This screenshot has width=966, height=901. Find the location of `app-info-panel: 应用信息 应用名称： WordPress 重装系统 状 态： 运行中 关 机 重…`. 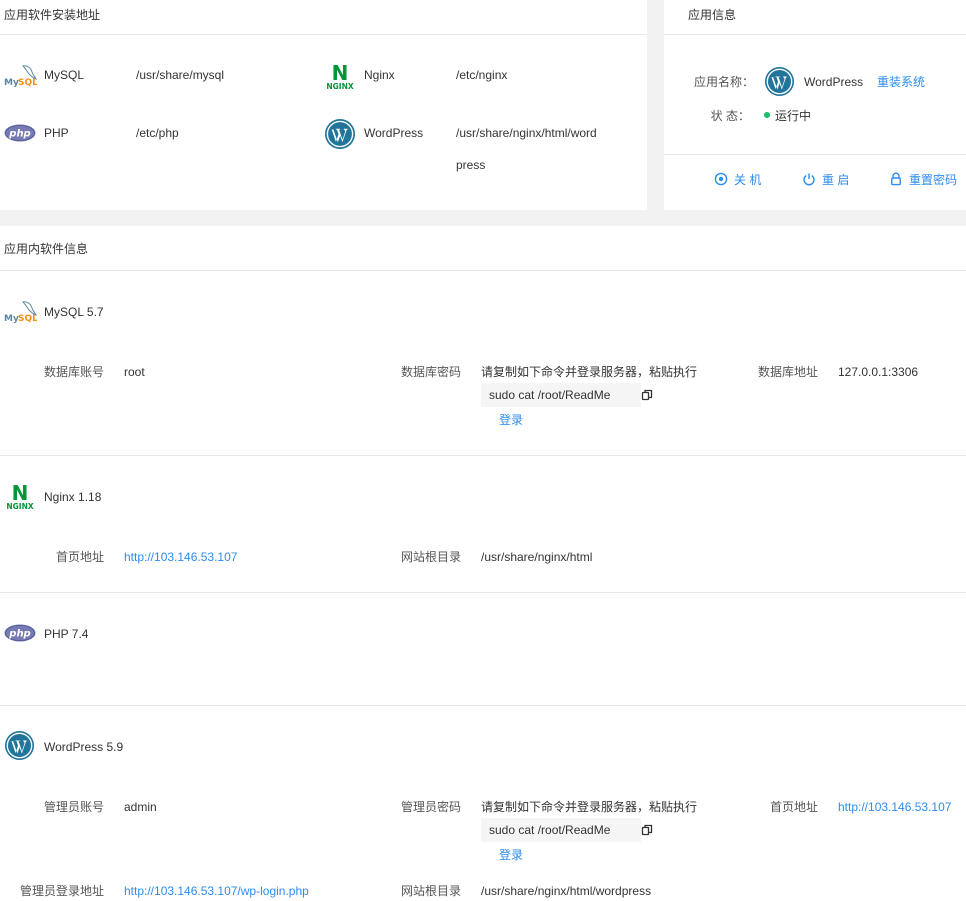

app-info-panel: 应用信息 应用名称： WordPress 重装系统 状 态： 运行中 关 机 重… is located at coordinates (815, 105).